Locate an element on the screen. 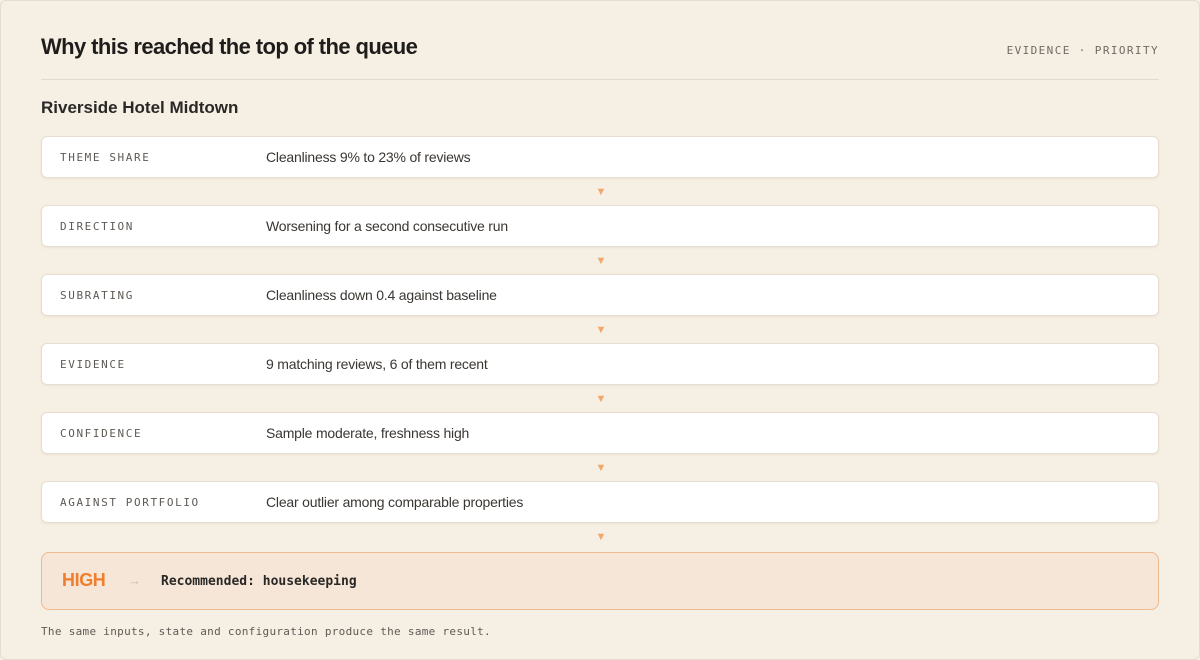 The image size is (1200, 660). priority-result: HIGH → Recommended: housekeeping is located at coordinates (600, 581).